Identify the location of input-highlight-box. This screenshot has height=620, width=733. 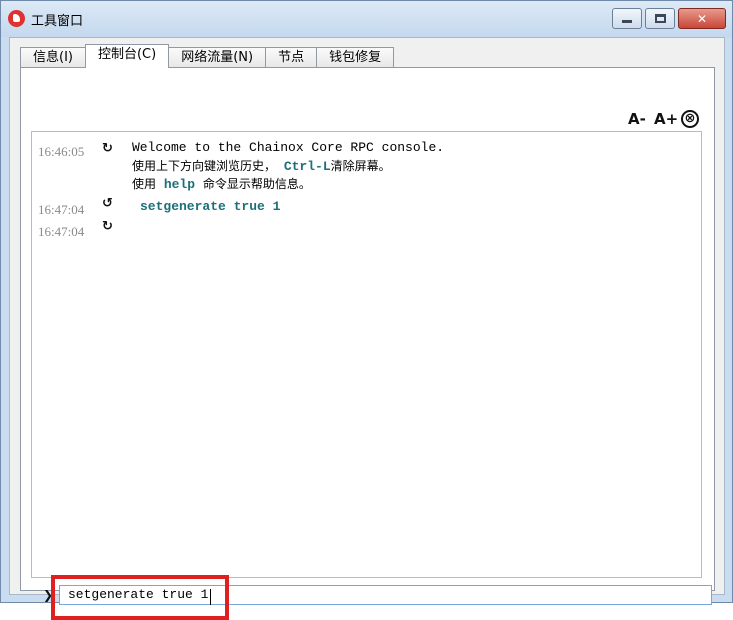
(140, 597).